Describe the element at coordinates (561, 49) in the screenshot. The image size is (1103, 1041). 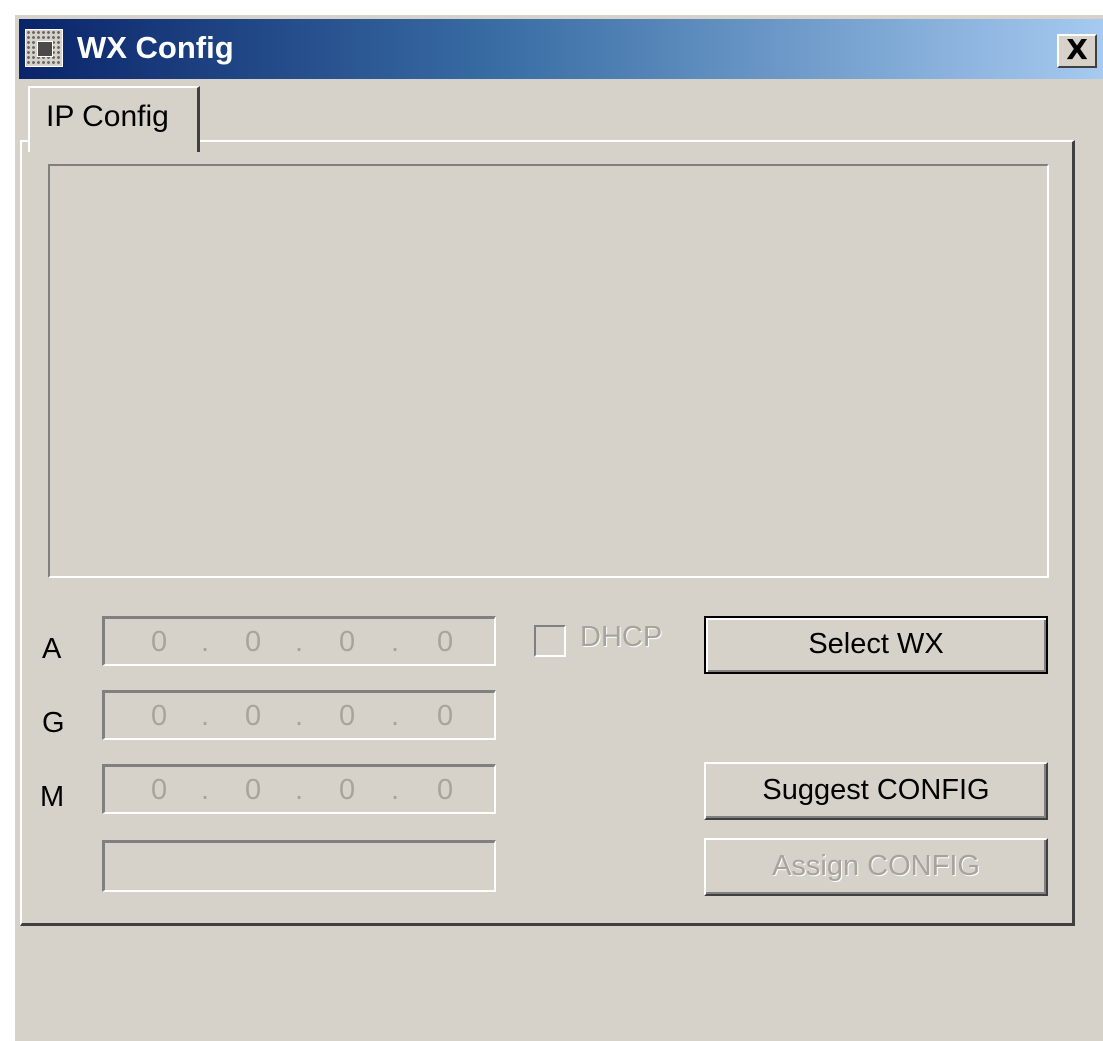
I see `title-bar: WX Config X` at that location.